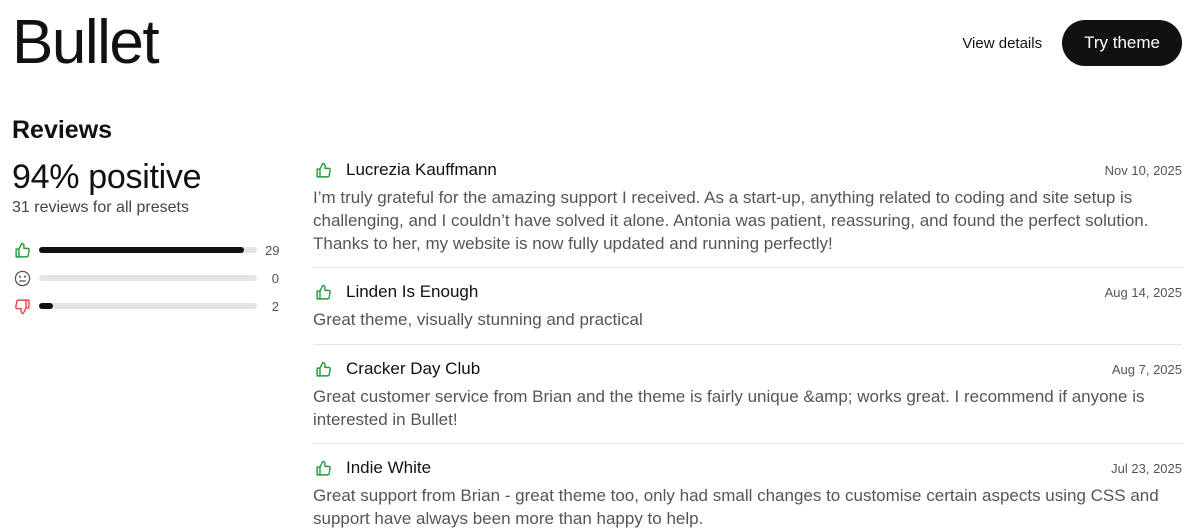 This screenshot has width=1200, height=531. I want to click on rating-bar-fill-positive, so click(141, 250).